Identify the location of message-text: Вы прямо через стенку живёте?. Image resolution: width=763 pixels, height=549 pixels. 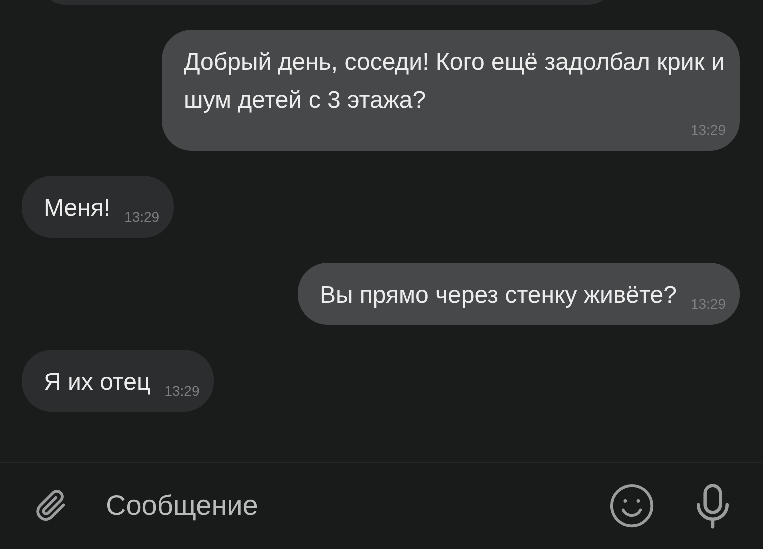
(498, 296).